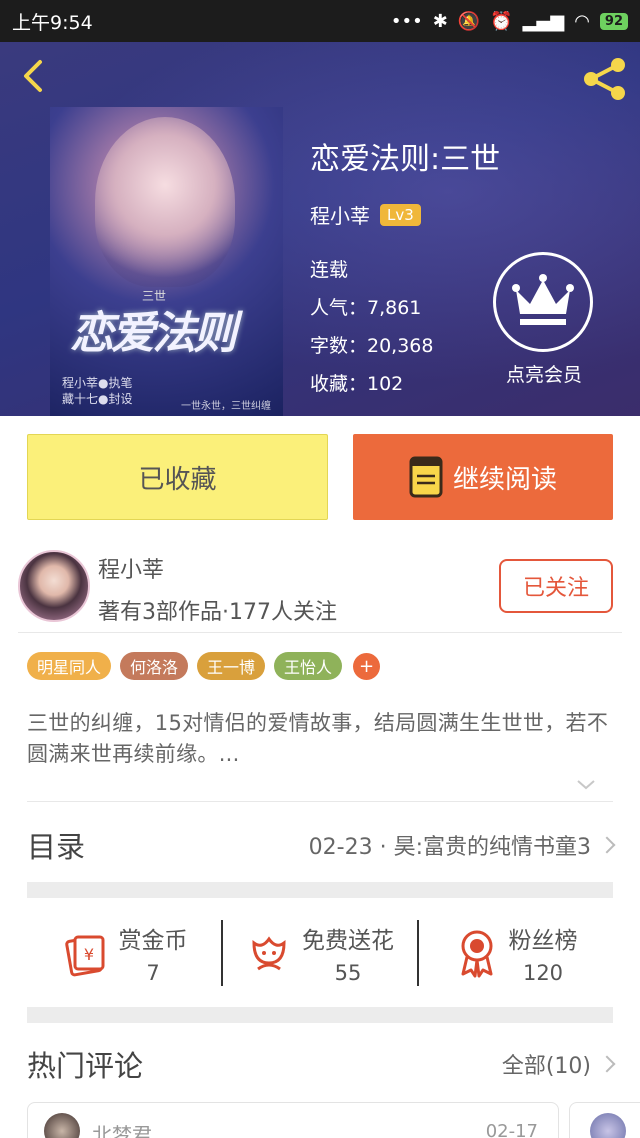 The height and width of the screenshot is (1138, 640). What do you see at coordinates (217, 612) in the screenshot?
I see `author-stats: 著有3部作品·177人关注` at bounding box center [217, 612].